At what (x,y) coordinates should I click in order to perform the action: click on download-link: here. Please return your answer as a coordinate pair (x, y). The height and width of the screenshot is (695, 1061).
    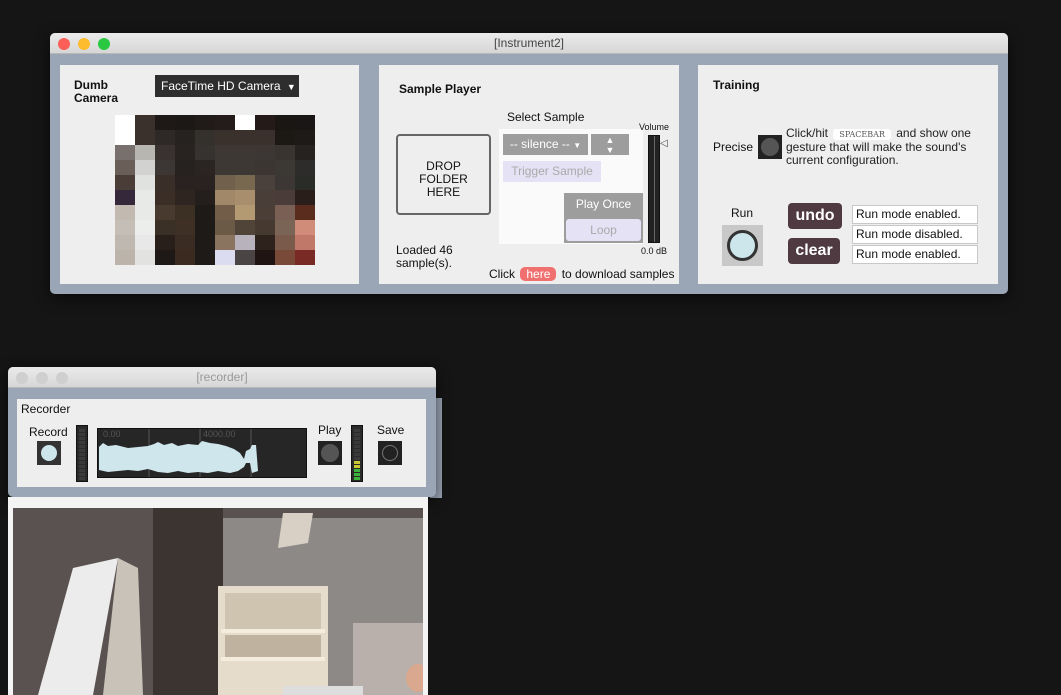
    Looking at the image, I should click on (538, 274).